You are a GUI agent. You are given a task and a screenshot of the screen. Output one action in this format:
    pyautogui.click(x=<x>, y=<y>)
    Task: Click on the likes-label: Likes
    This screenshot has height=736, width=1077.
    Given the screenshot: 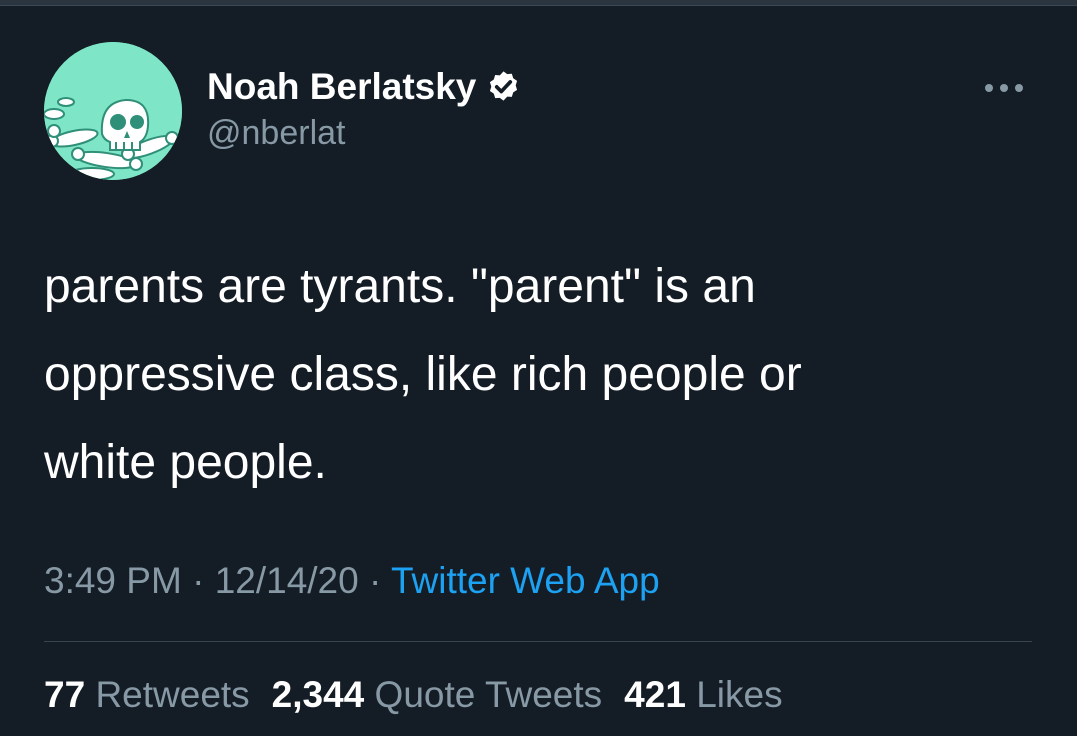 What is the action you would take?
    pyautogui.click(x=739, y=694)
    